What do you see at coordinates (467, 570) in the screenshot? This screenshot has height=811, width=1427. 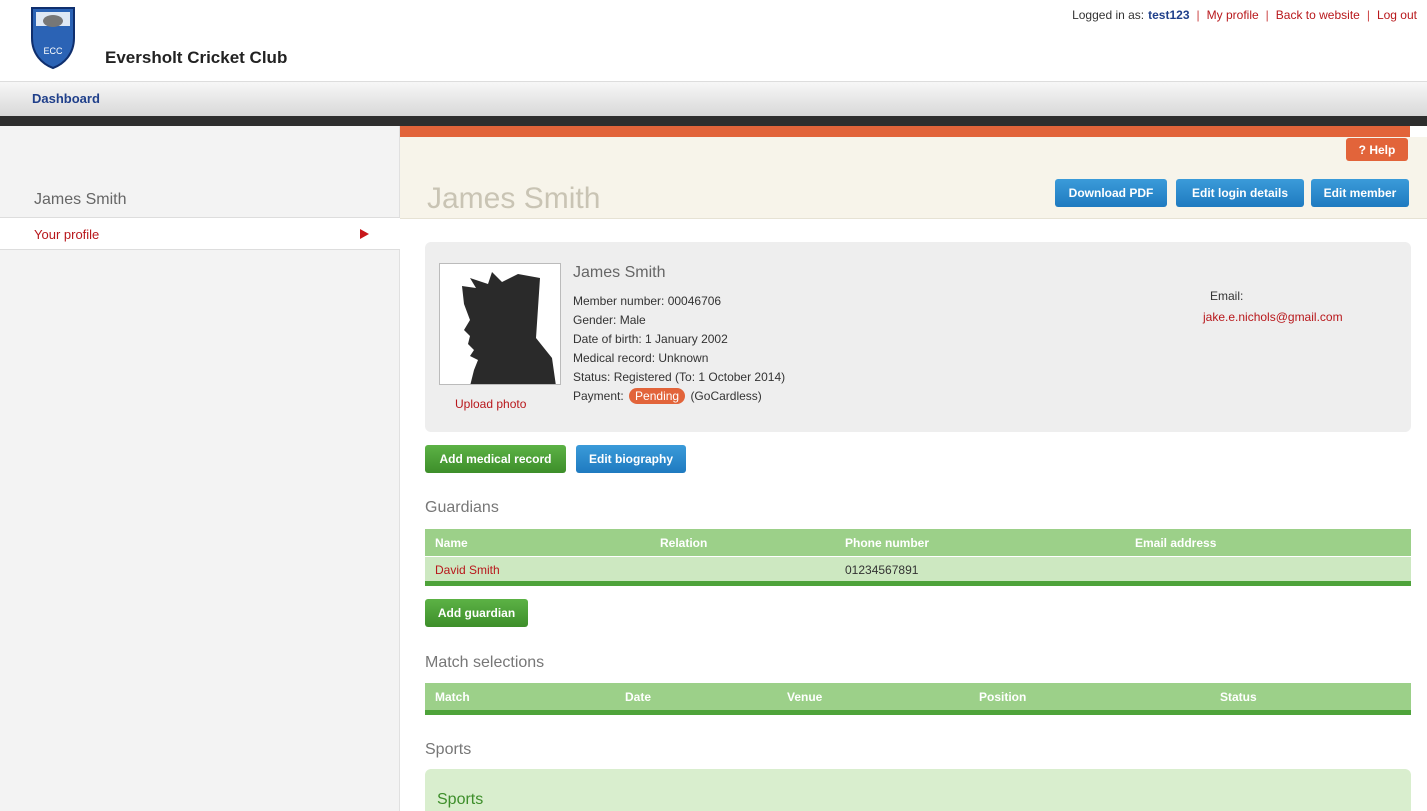 I see `guardian-name-link: David Smith` at bounding box center [467, 570].